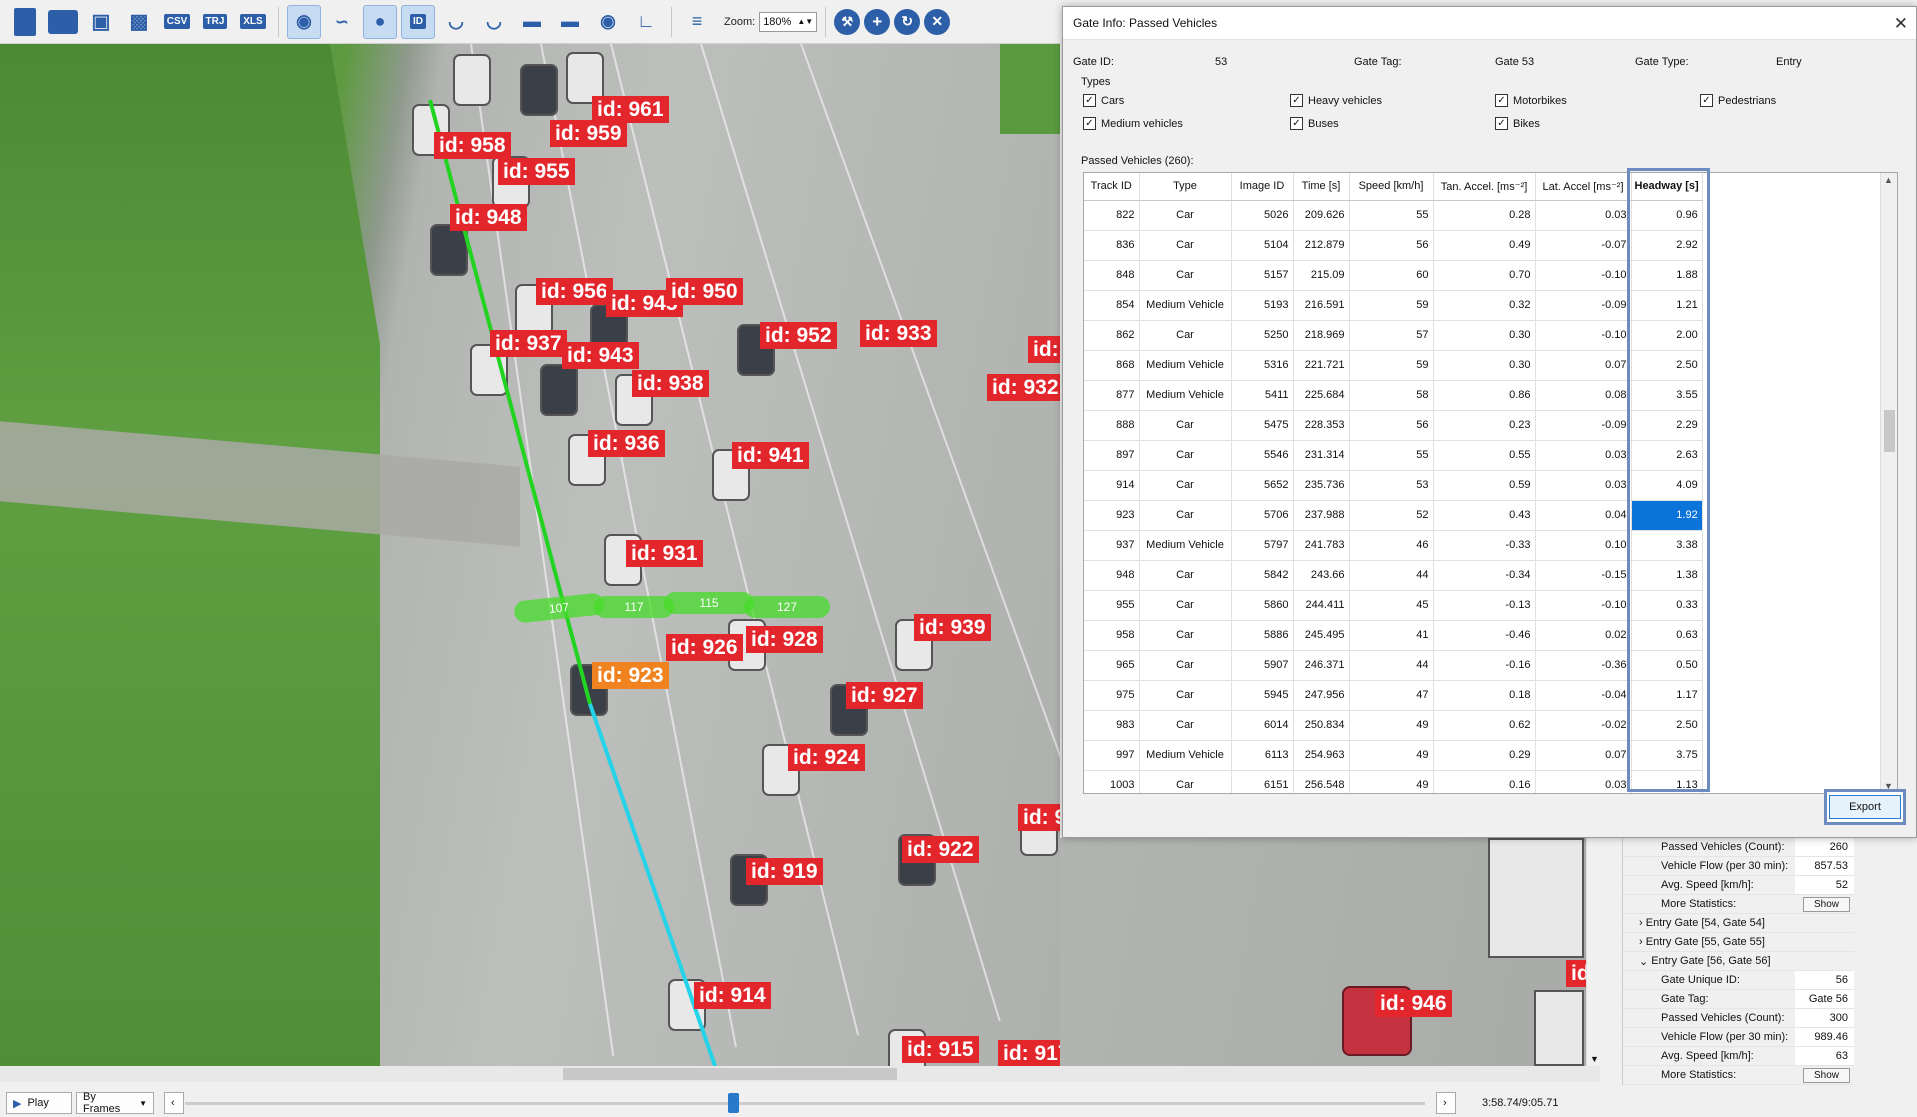 The height and width of the screenshot is (1117, 1917). Describe the element at coordinates (1314, 123) in the screenshot. I see `checkbox-buses: ✓ Buses` at that location.